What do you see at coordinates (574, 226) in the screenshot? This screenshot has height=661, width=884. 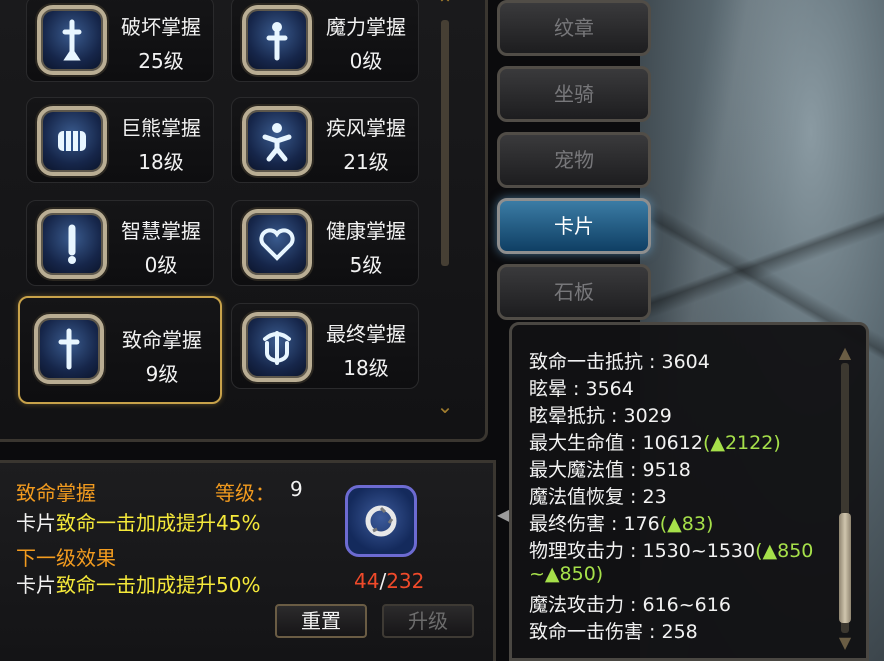 I see `tab-card: 卡片` at bounding box center [574, 226].